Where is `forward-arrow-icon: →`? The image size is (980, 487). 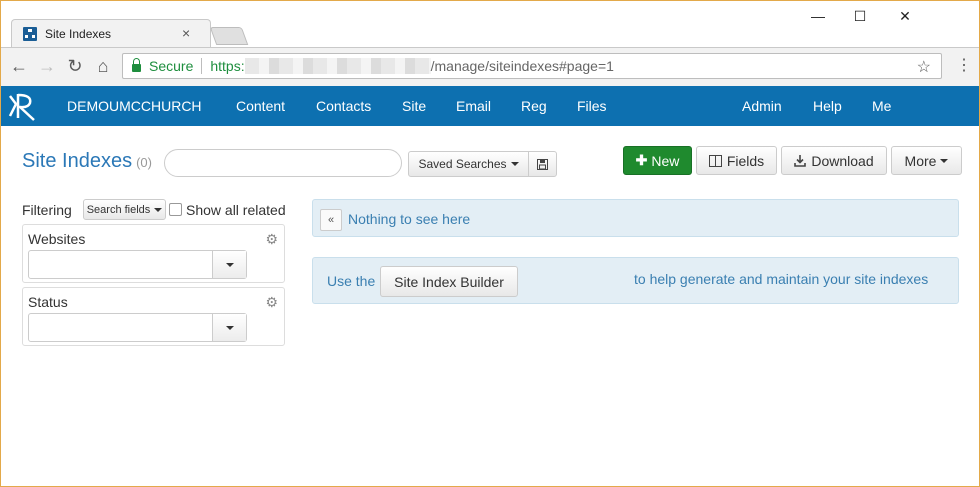
forward-arrow-icon: → is located at coordinates (47, 66).